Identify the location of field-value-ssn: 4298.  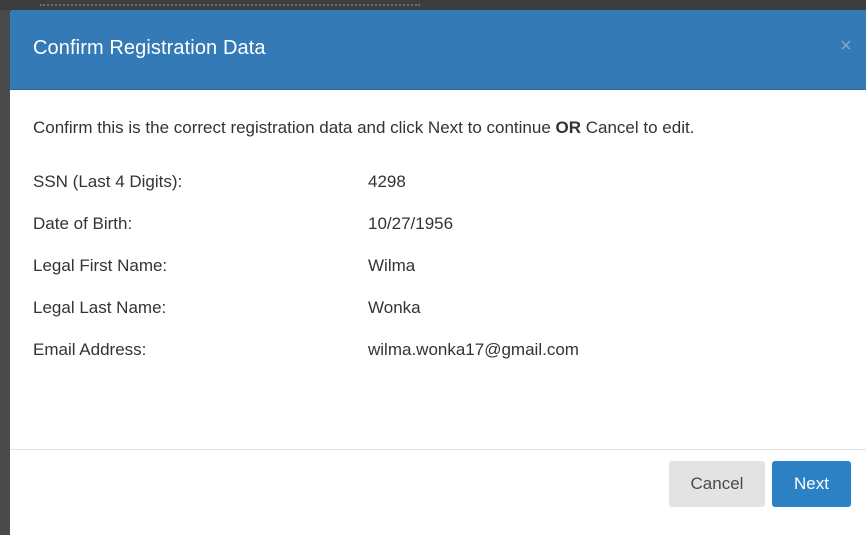
(387, 181).